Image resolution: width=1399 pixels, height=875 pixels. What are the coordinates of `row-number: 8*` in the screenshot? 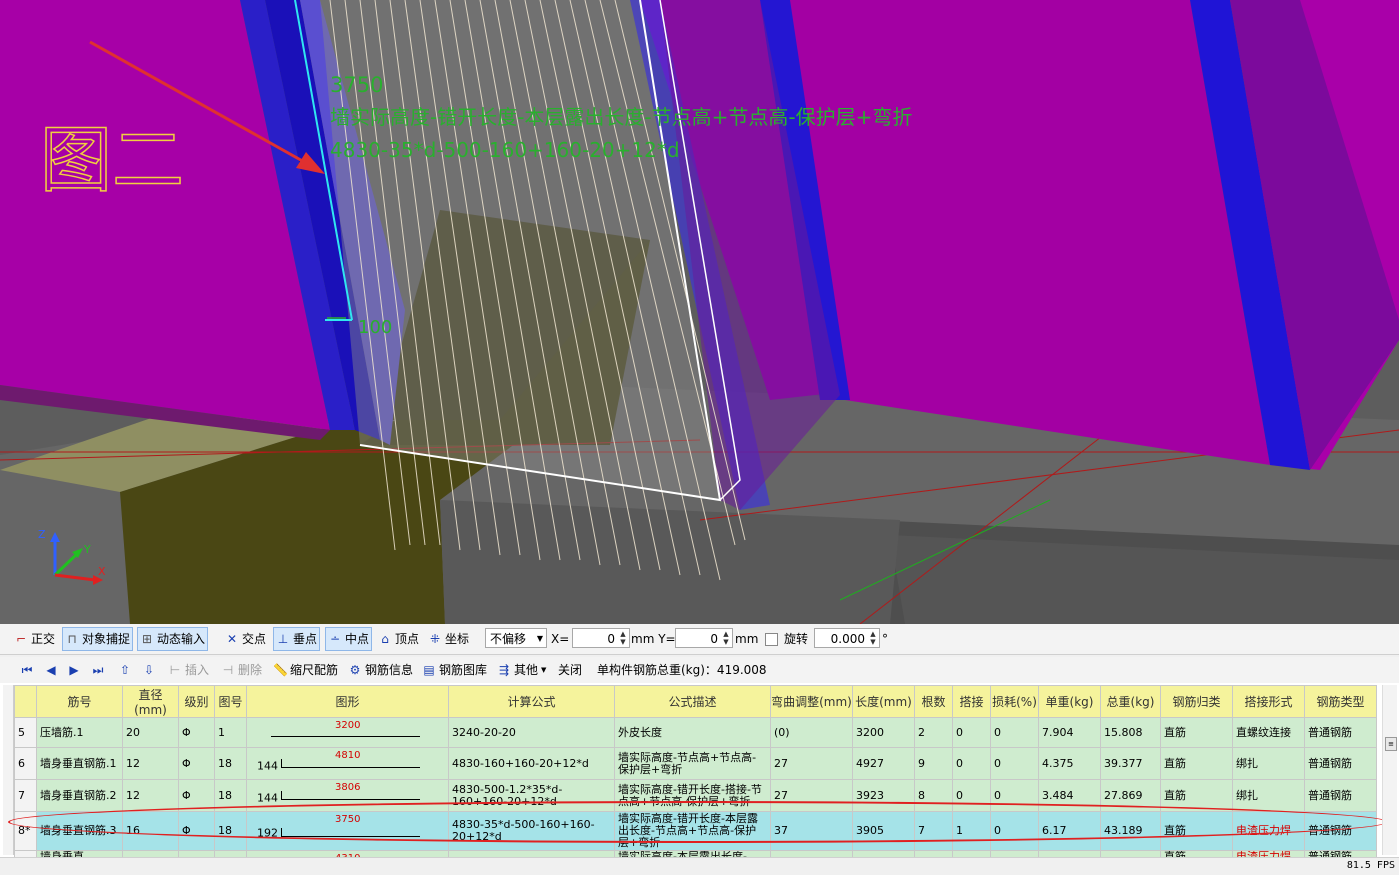 It's located at (25, 831).